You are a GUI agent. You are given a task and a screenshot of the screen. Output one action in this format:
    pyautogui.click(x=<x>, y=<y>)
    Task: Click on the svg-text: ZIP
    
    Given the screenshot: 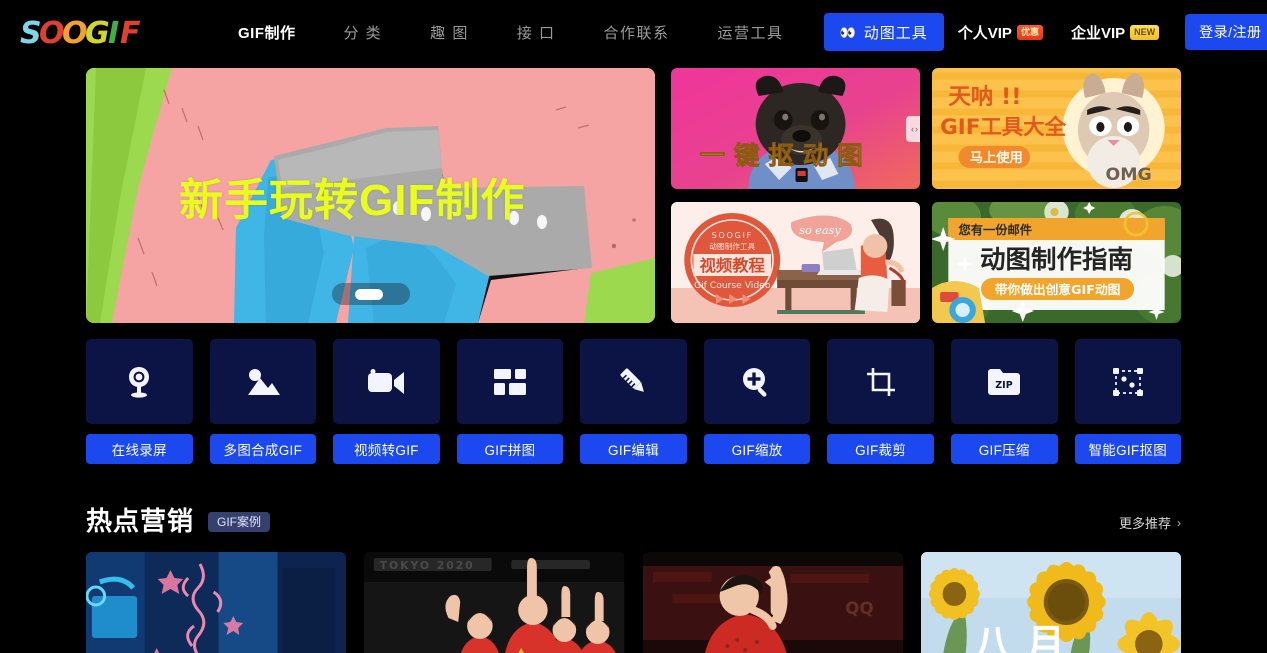 What is the action you would take?
    pyautogui.click(x=1004, y=385)
    